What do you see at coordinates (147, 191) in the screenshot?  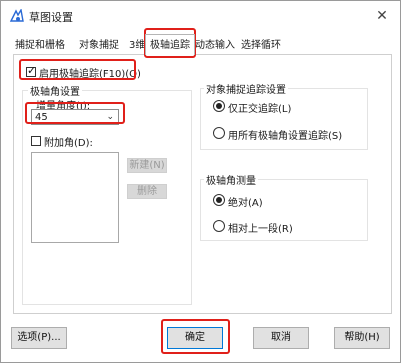 I see `delete-angle-button: 删除` at bounding box center [147, 191].